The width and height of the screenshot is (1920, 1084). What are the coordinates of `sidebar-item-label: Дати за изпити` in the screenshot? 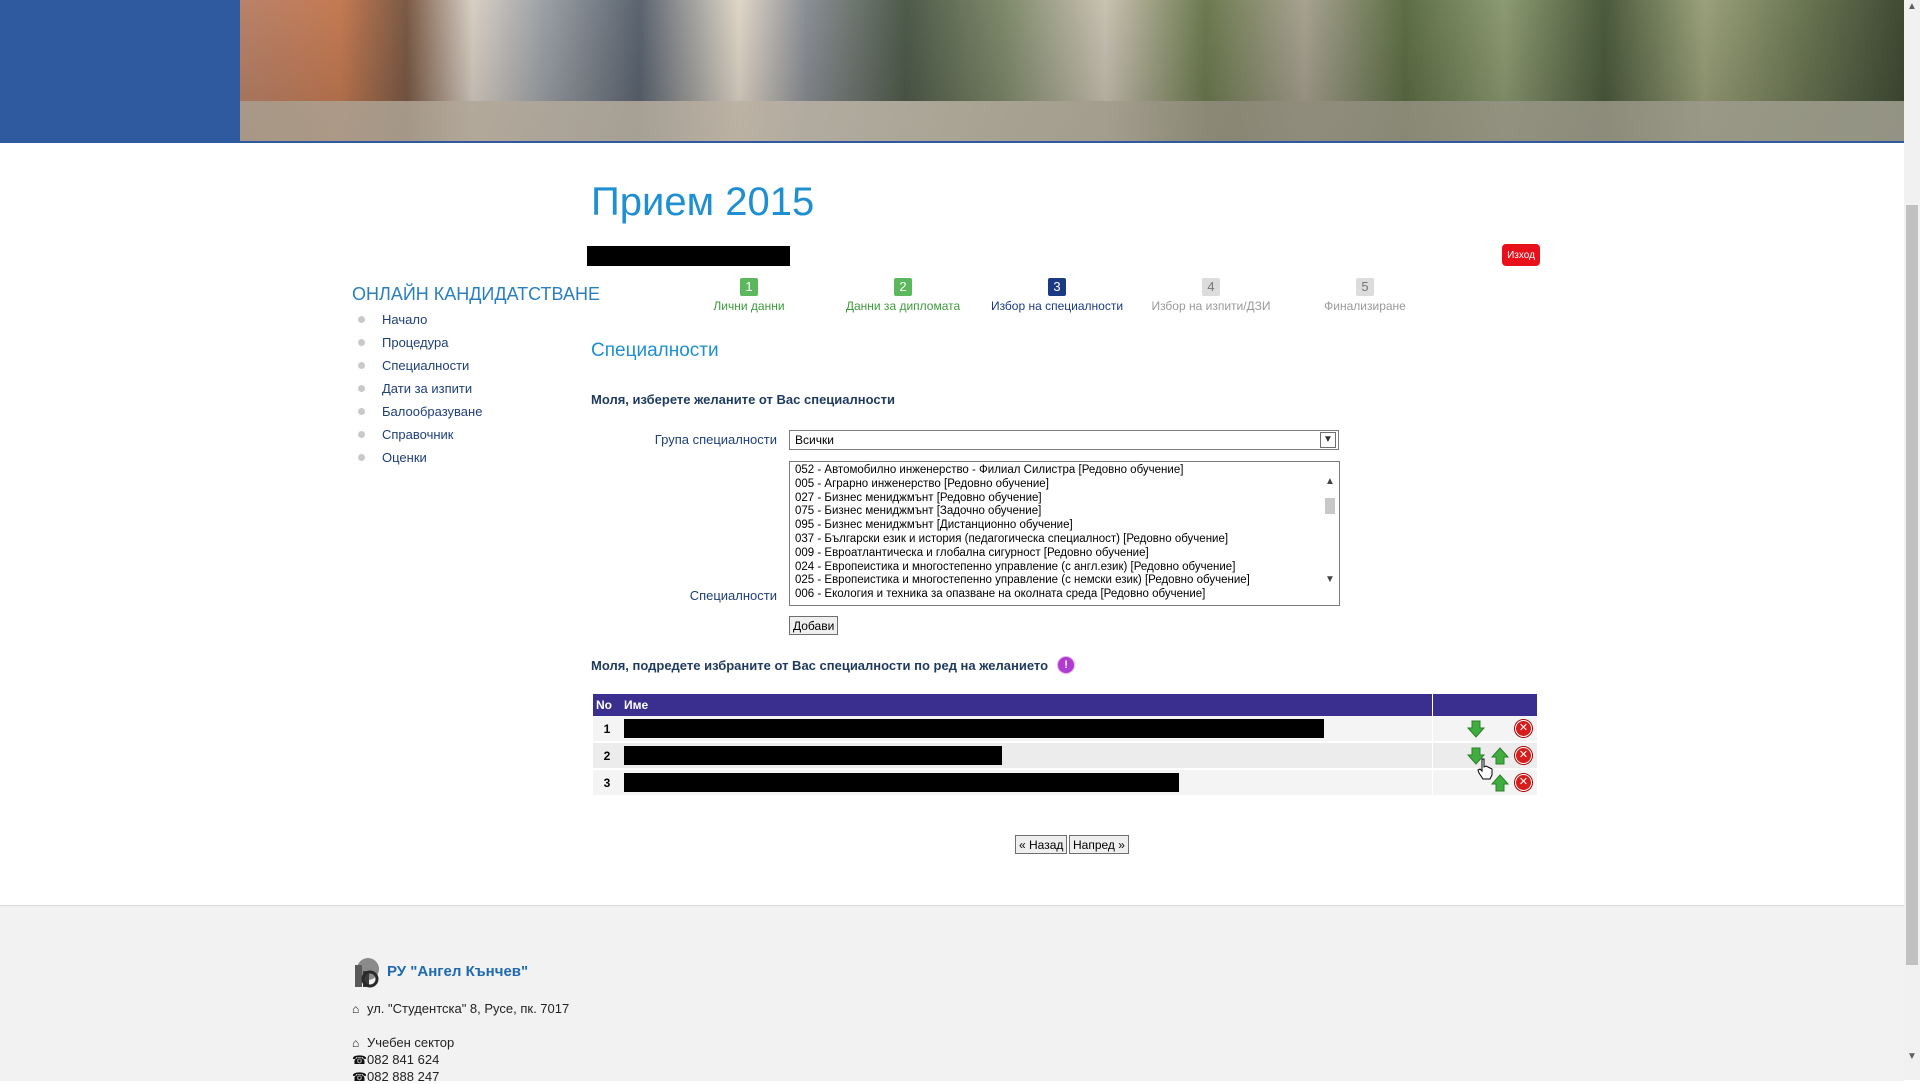 It's located at (427, 388).